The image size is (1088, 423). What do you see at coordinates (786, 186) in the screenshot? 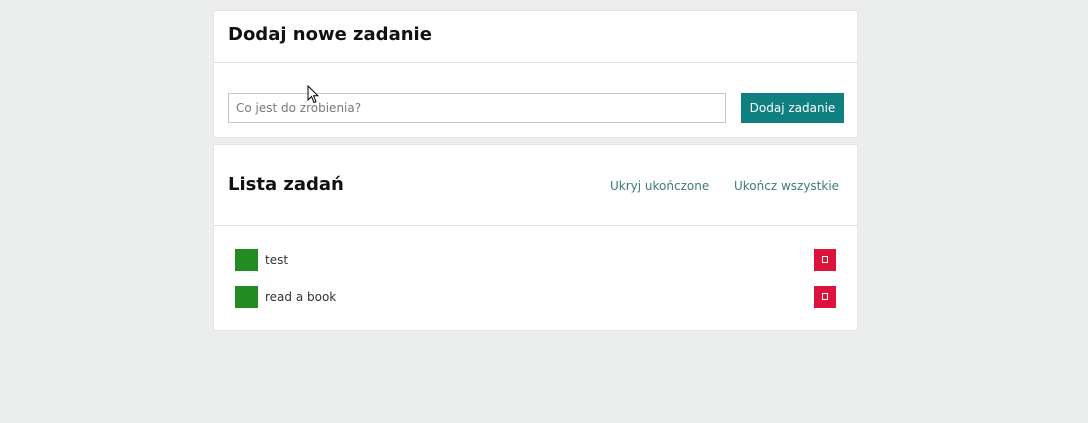
I see `complete-all-link: Ukończ wszystkie` at bounding box center [786, 186].